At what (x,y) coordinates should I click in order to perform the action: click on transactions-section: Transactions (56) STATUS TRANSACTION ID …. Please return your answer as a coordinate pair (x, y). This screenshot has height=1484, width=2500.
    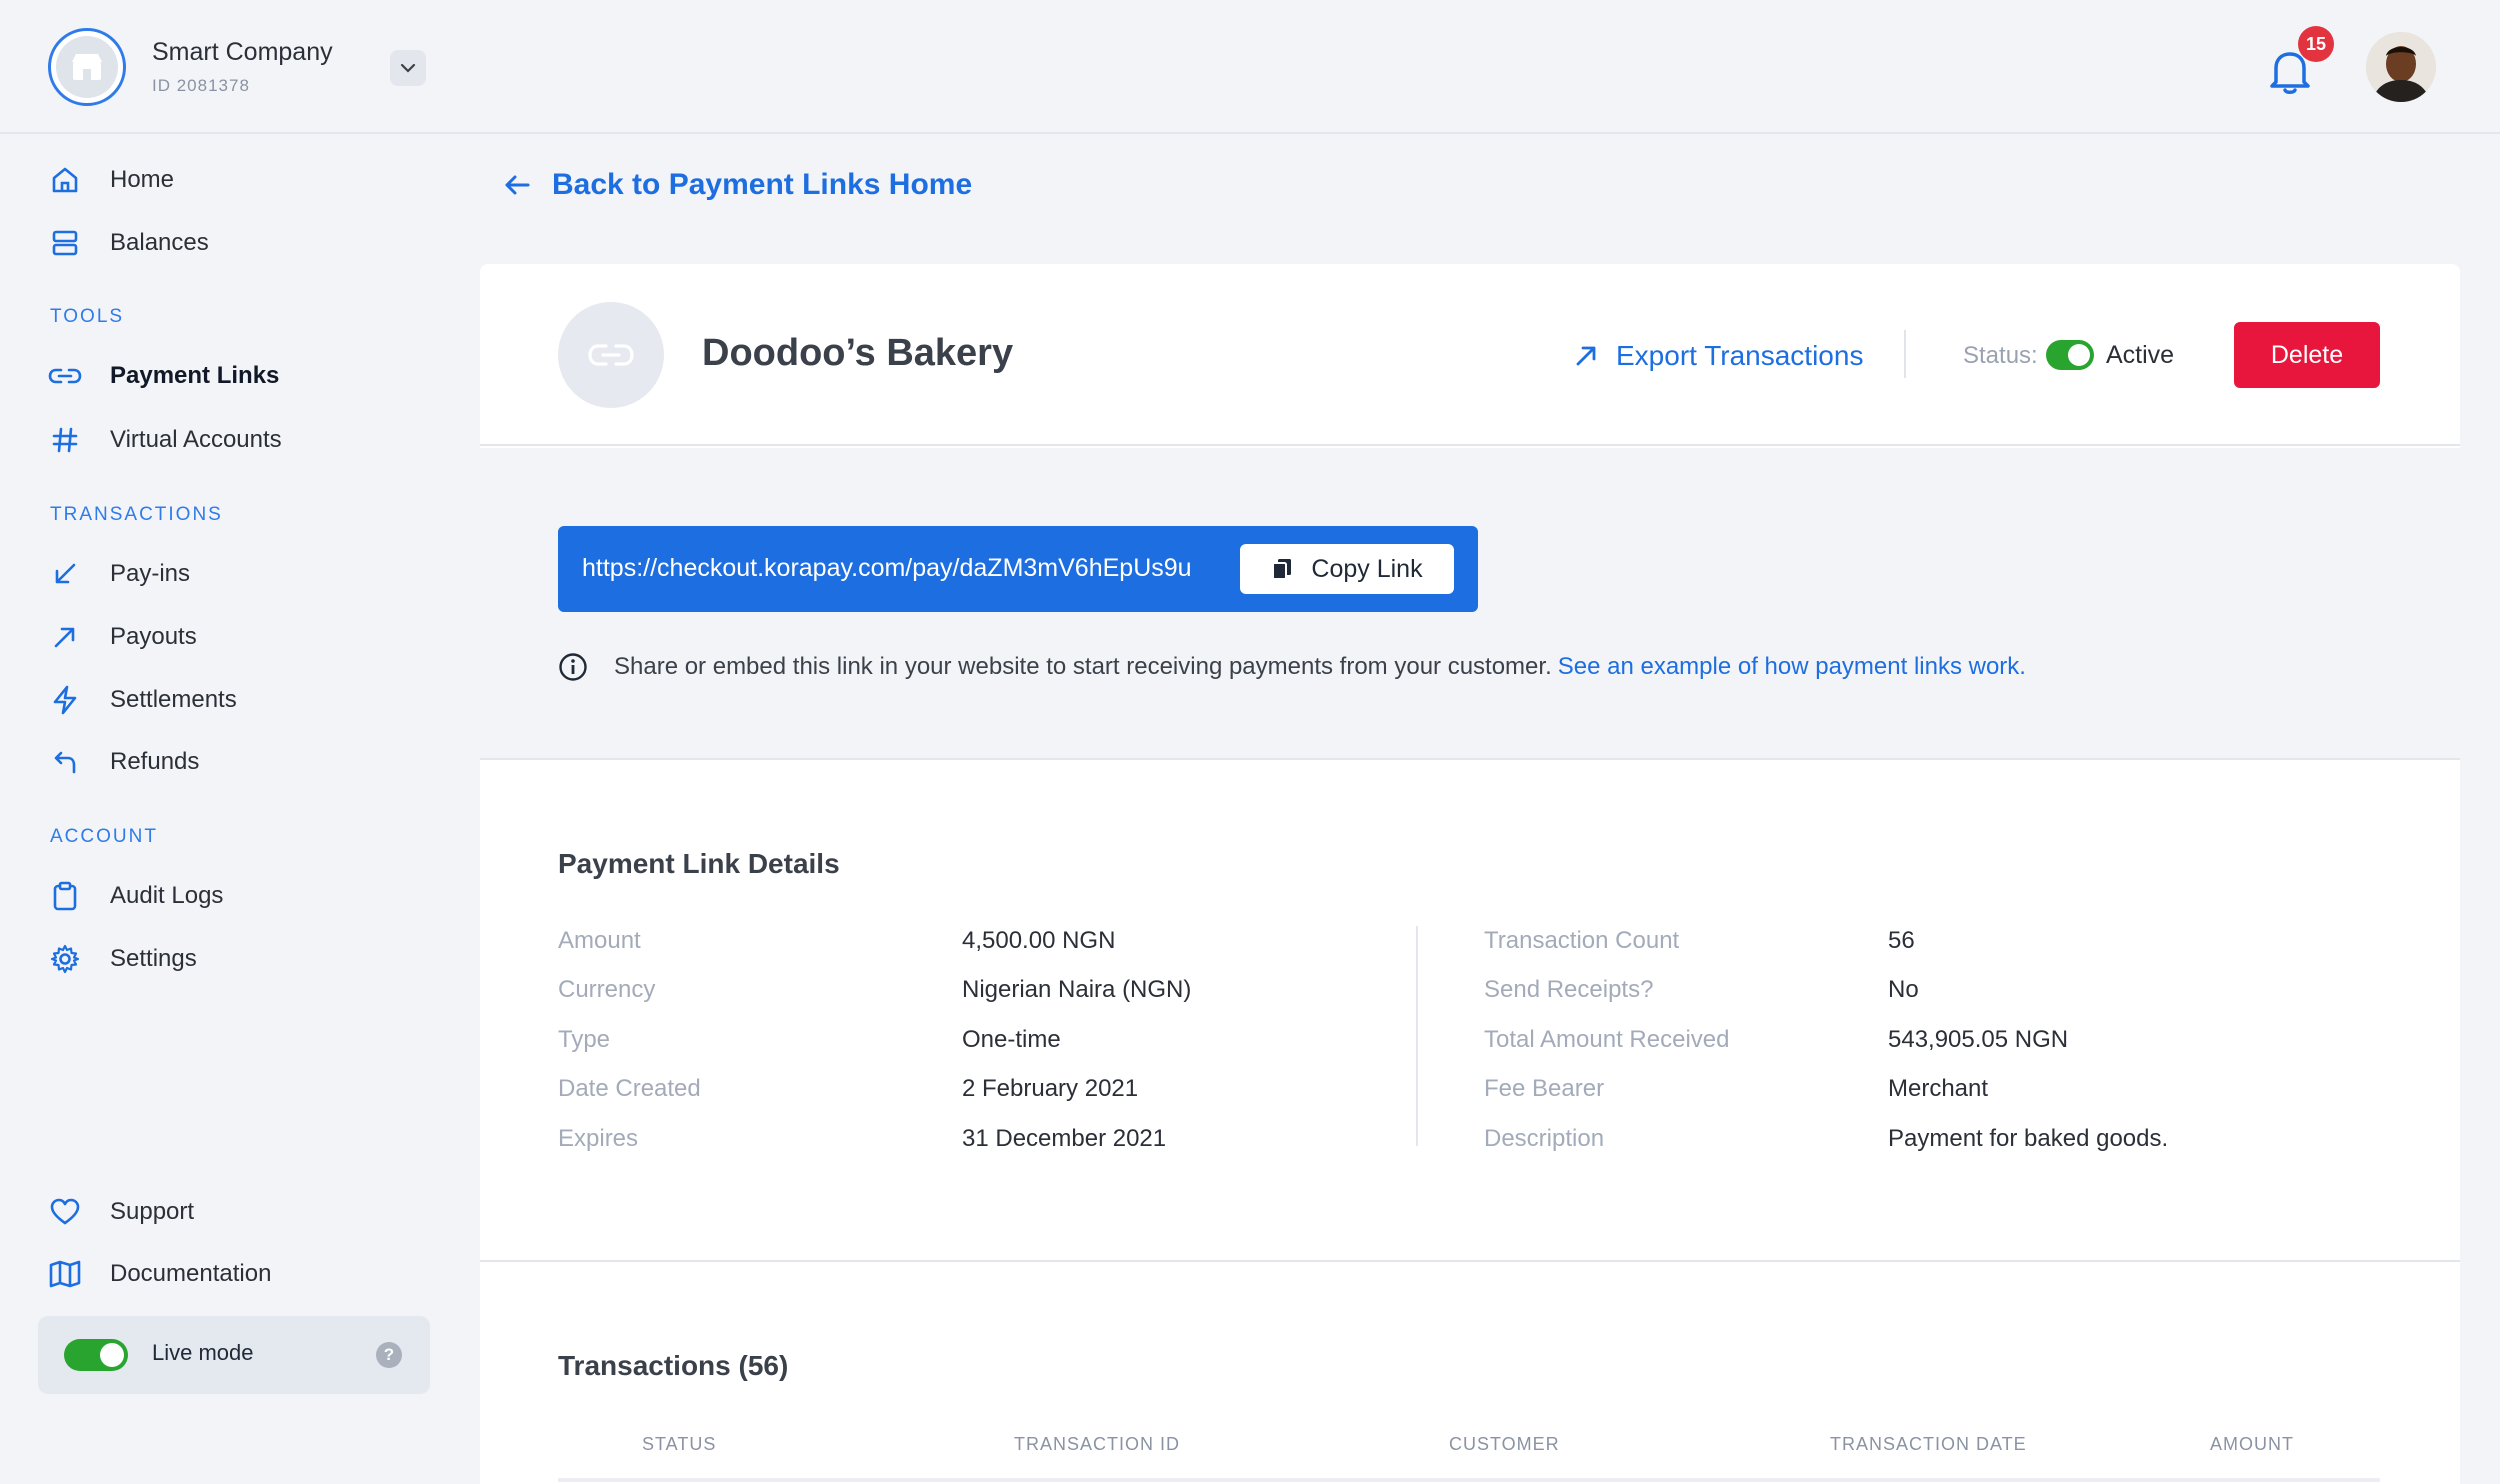
    Looking at the image, I should click on (1470, 1374).